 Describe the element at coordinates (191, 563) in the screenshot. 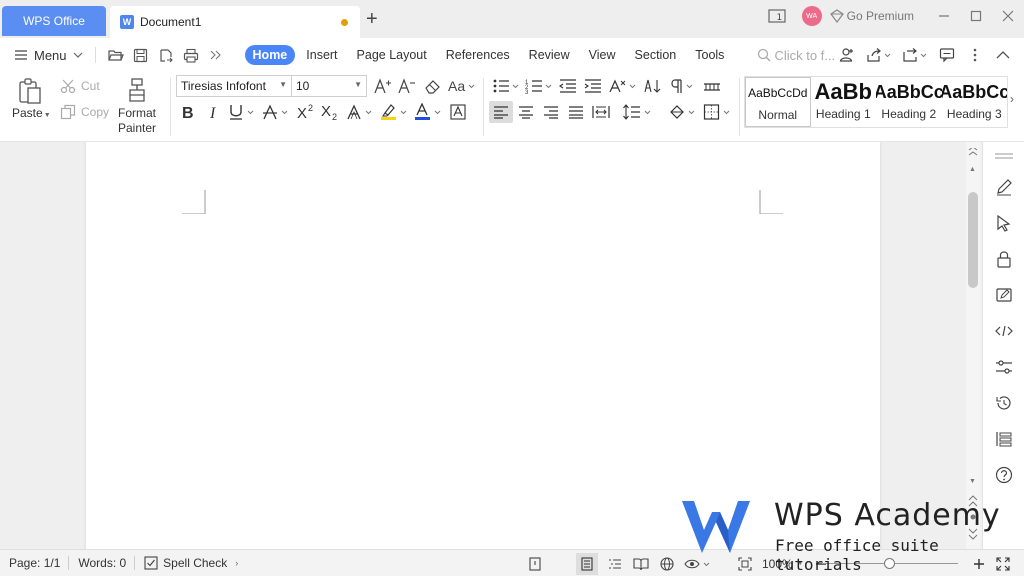

I see `spell-check-button: Spell Check ›` at that location.